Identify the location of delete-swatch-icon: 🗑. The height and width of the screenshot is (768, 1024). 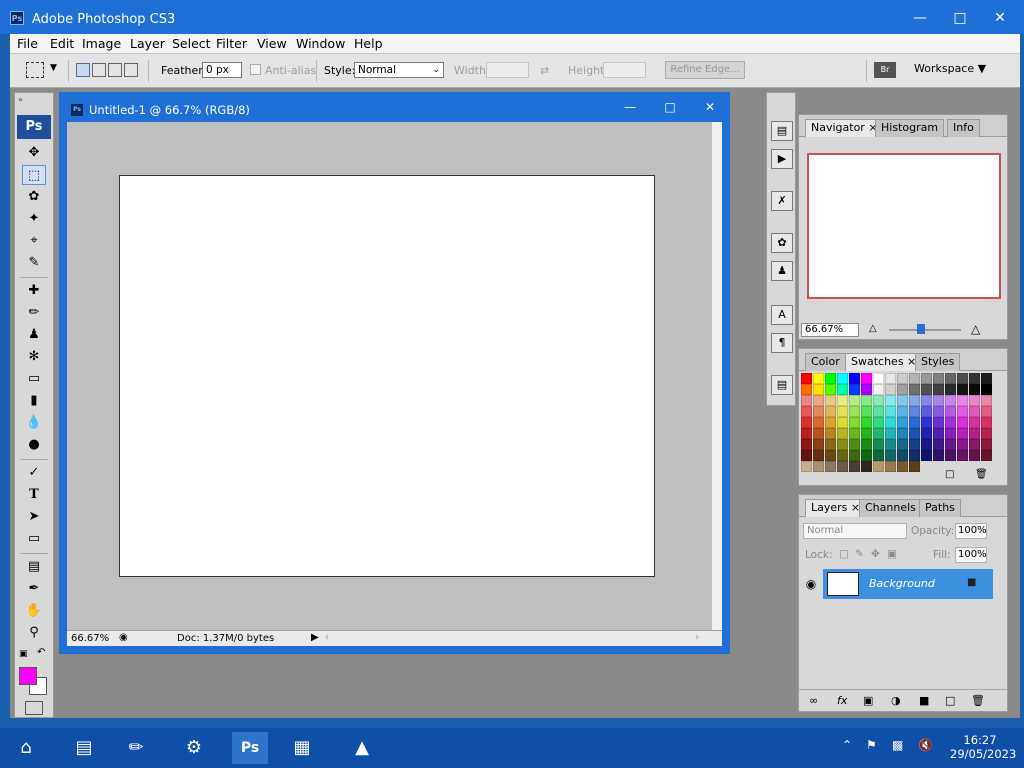
(981, 474).